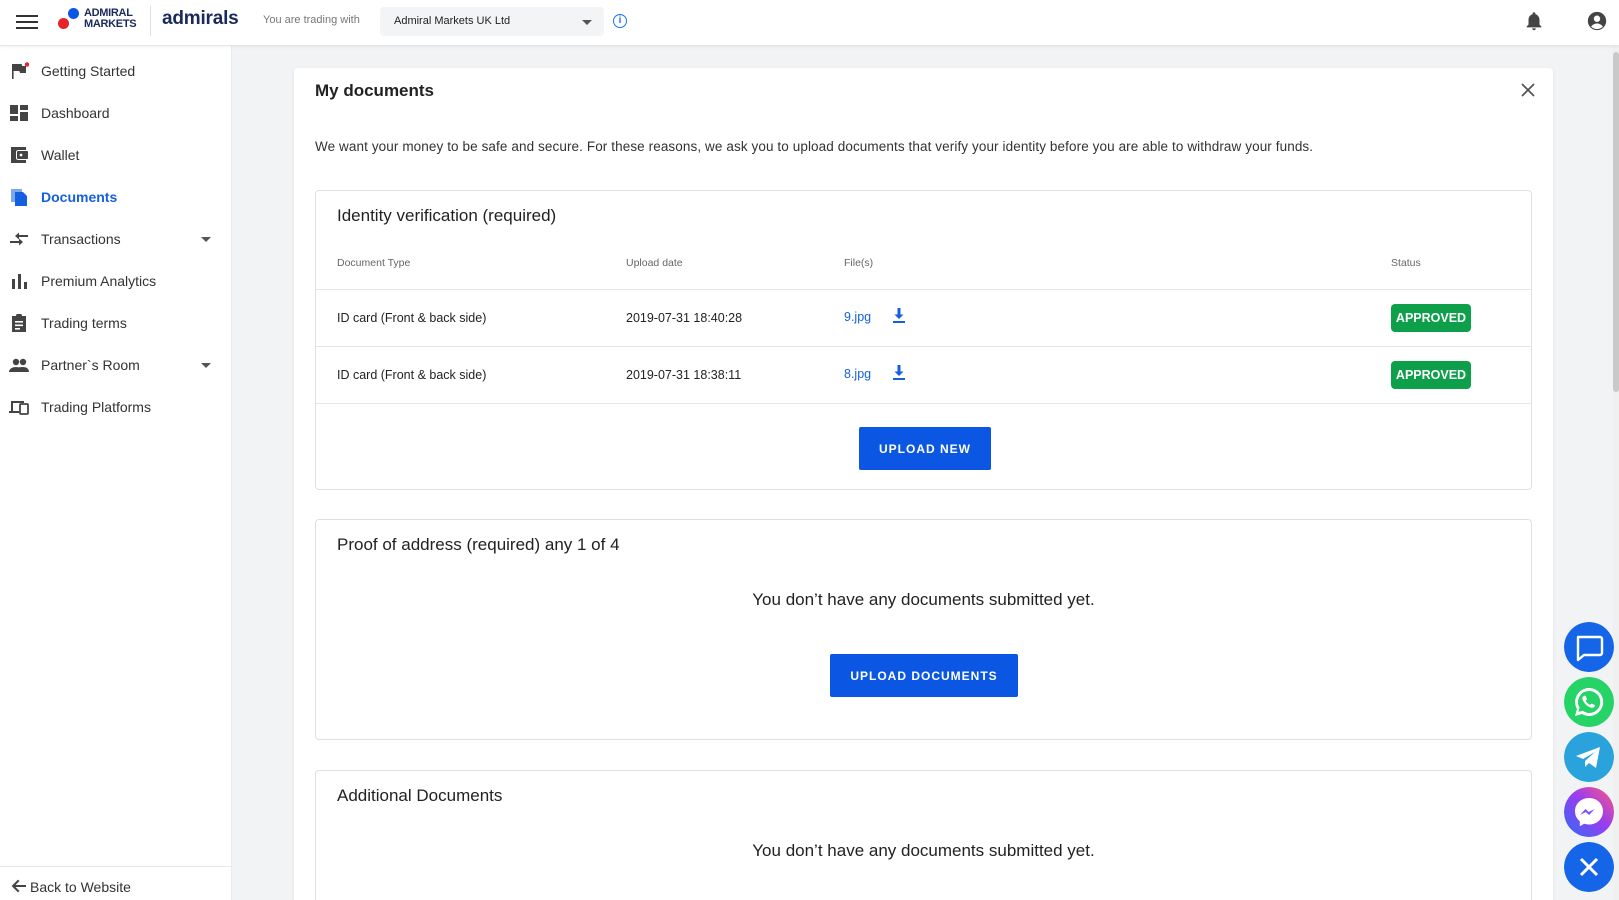 The width and height of the screenshot is (1619, 900). Describe the element at coordinates (1528, 90) in the screenshot. I see `close-icon` at that location.